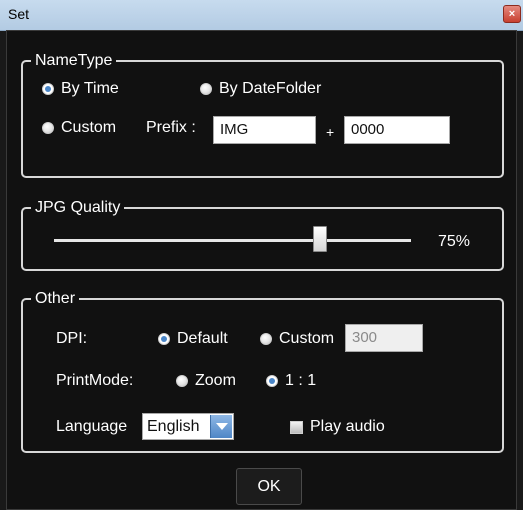  I want to click on chevron-down-icon, so click(221, 426).